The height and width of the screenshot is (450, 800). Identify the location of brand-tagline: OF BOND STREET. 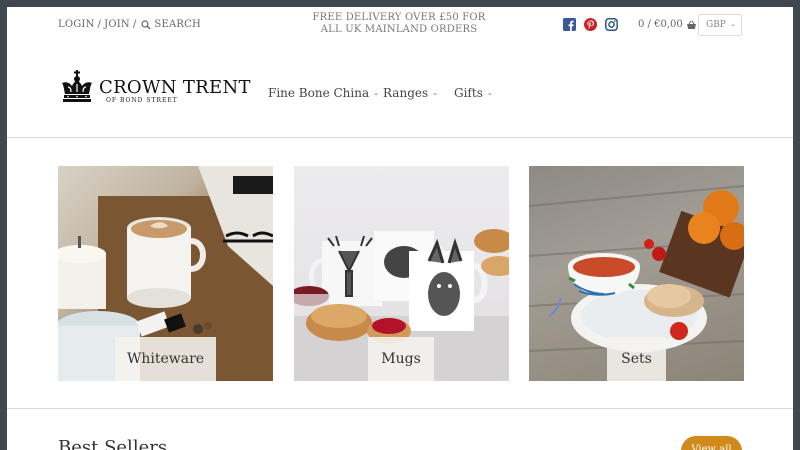
(142, 100).